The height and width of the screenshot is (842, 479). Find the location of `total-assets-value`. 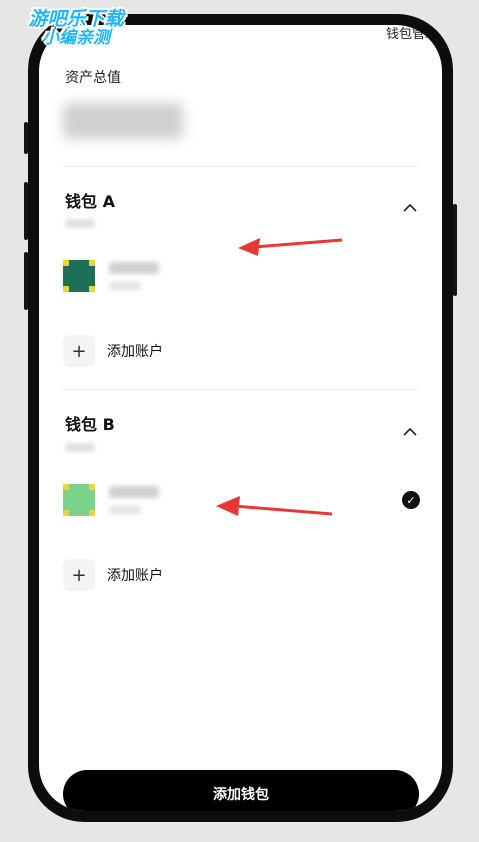

total-assets-value is located at coordinates (123, 121).